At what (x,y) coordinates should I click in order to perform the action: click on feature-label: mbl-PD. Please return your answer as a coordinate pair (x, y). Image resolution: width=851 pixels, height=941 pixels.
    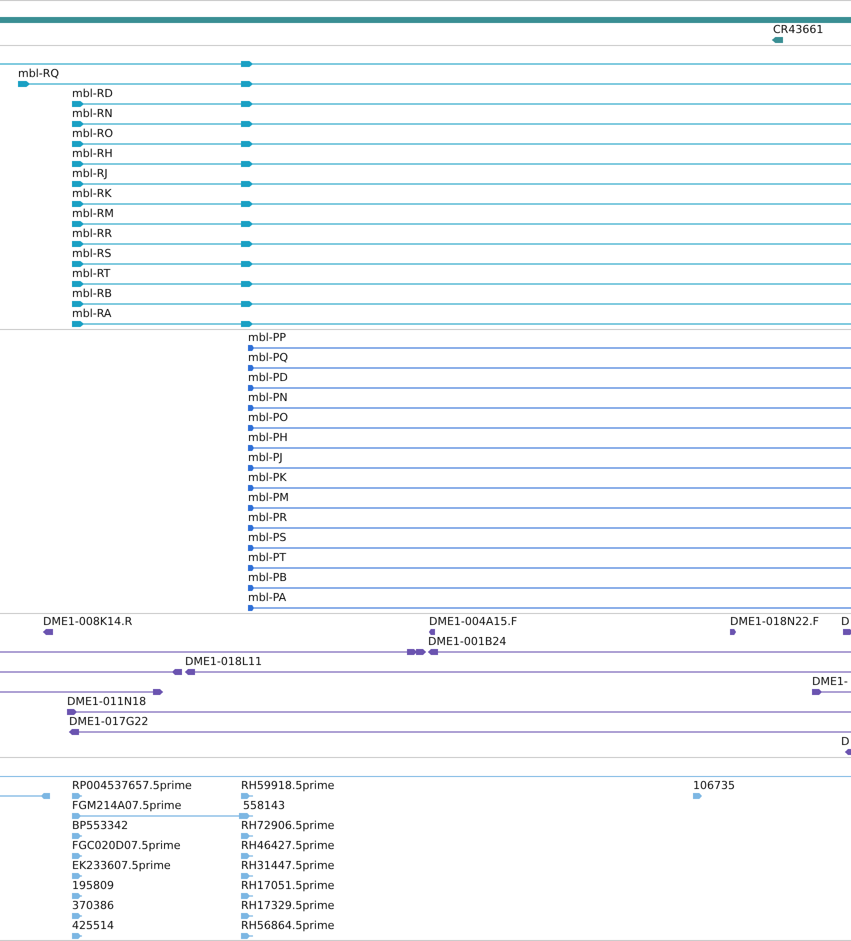
    Looking at the image, I should click on (268, 377).